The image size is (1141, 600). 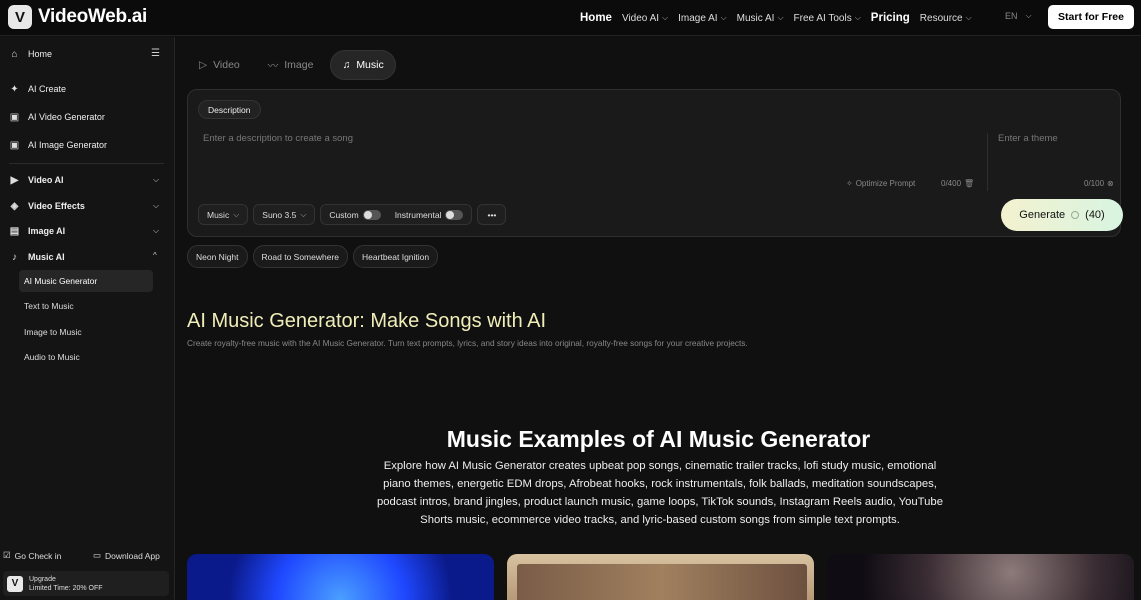 I want to click on image-trend-icon: 〰, so click(x=273, y=65).